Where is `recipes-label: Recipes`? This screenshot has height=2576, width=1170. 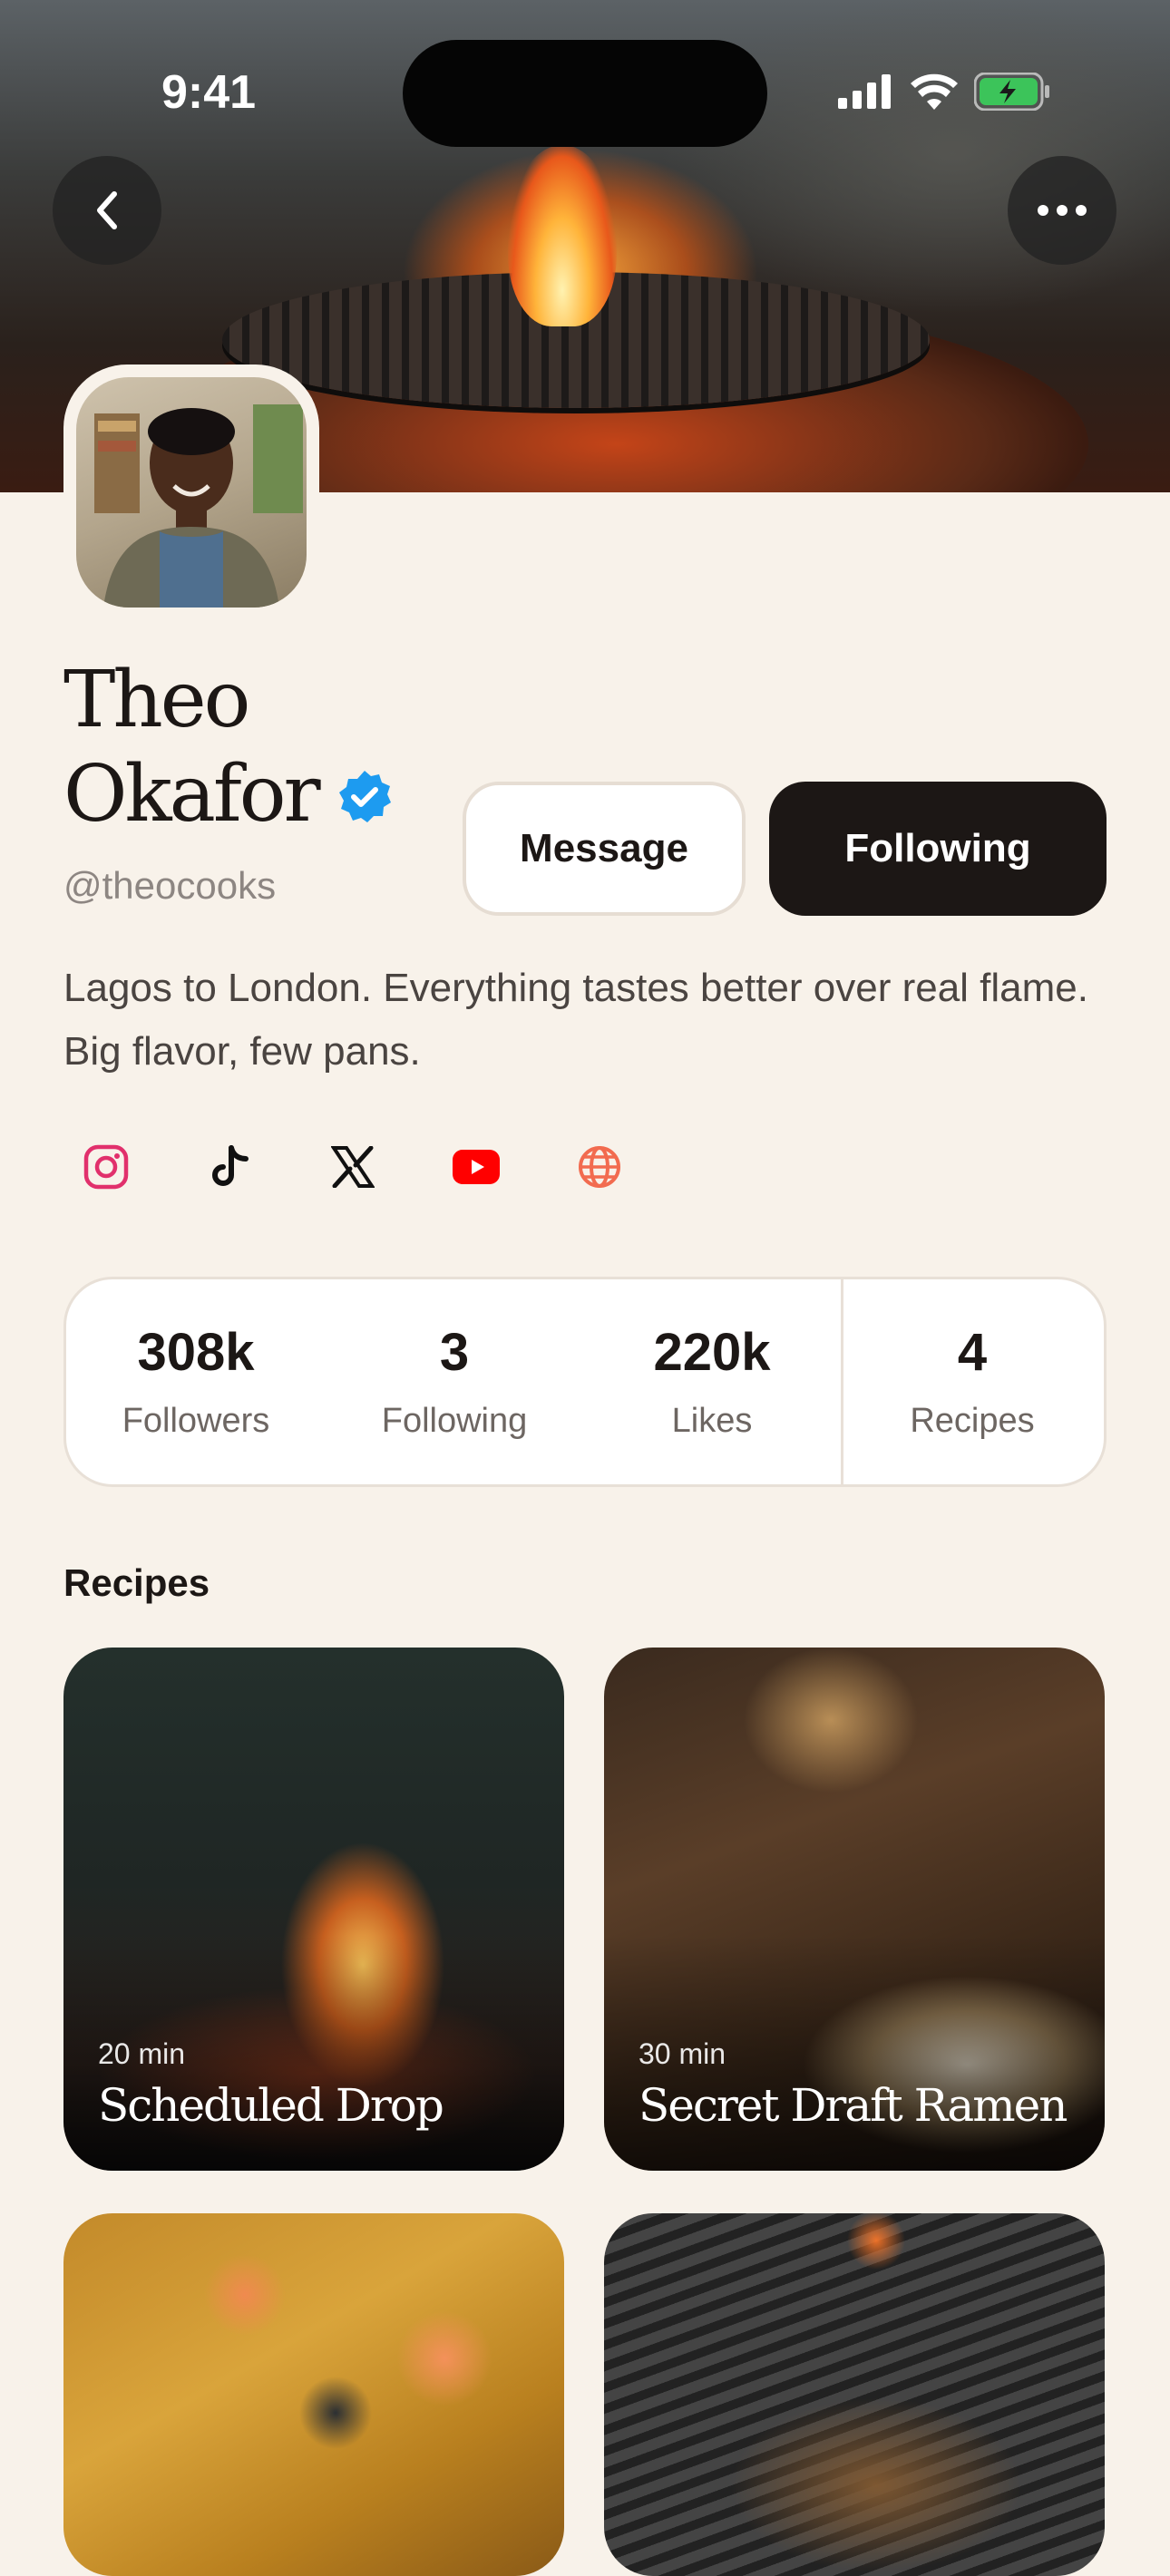 recipes-label: Recipes is located at coordinates (972, 1420).